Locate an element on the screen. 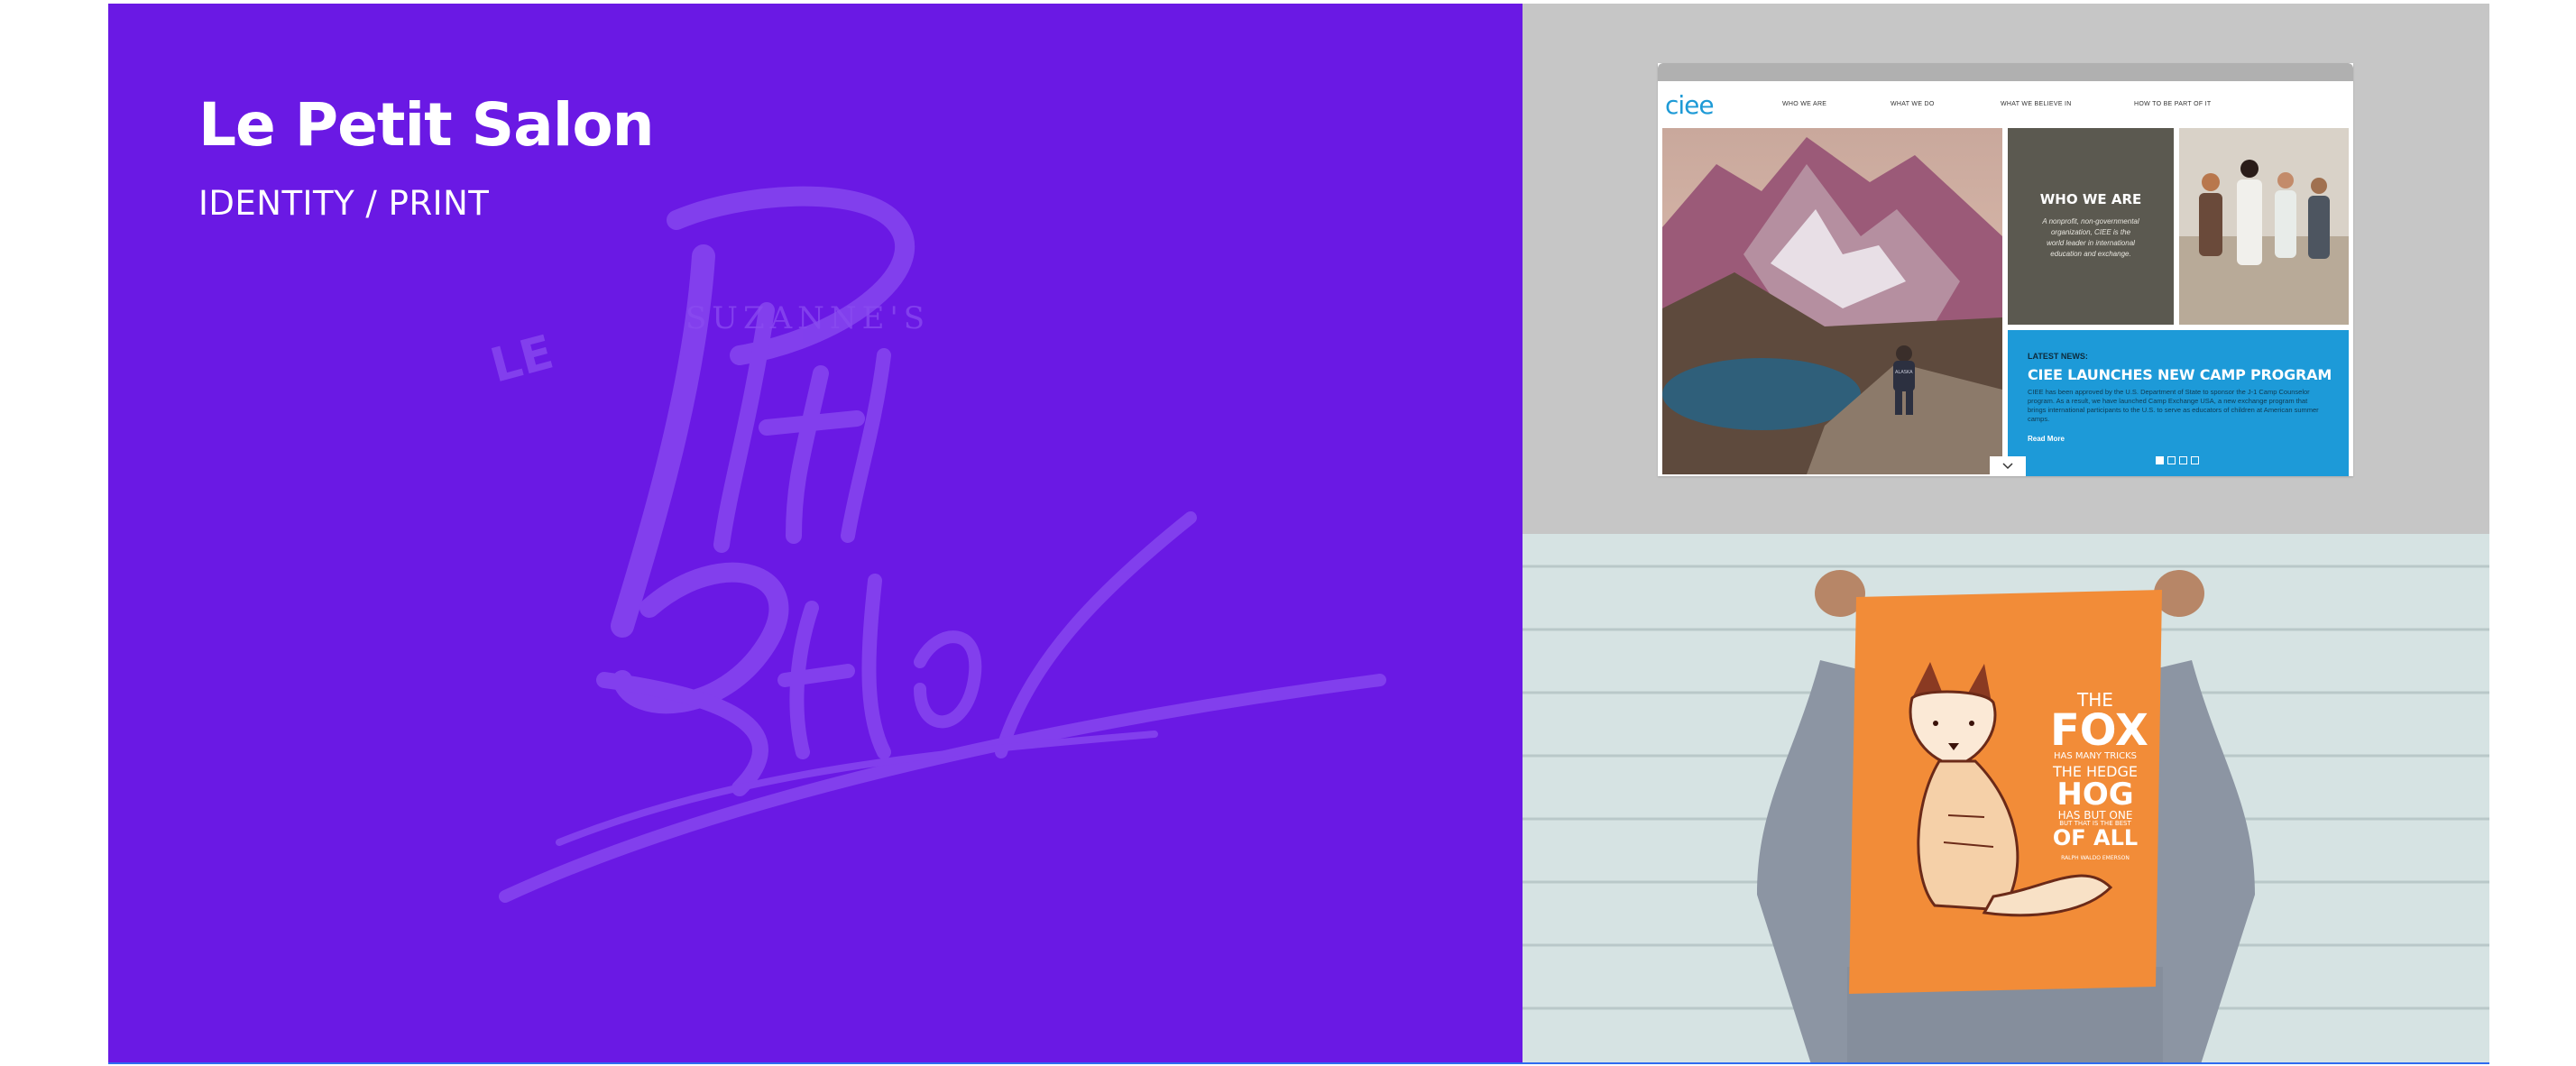  read-more-link: Read More is located at coordinates (2046, 439).